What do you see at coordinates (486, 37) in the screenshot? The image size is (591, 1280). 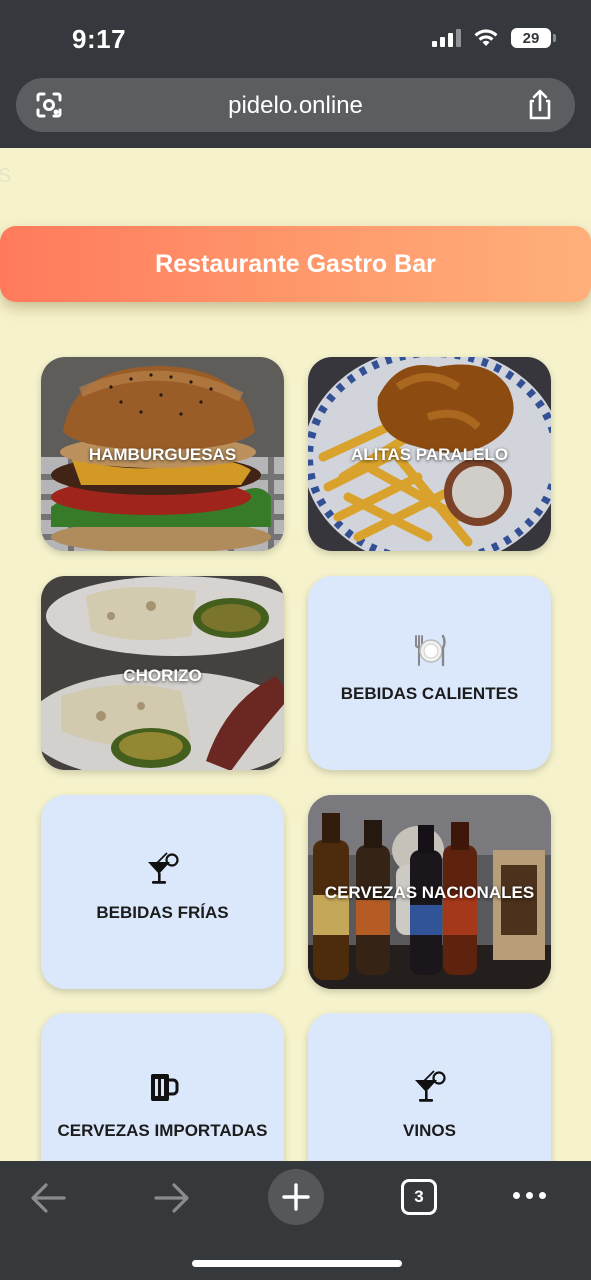 I see `wifi-icon` at bounding box center [486, 37].